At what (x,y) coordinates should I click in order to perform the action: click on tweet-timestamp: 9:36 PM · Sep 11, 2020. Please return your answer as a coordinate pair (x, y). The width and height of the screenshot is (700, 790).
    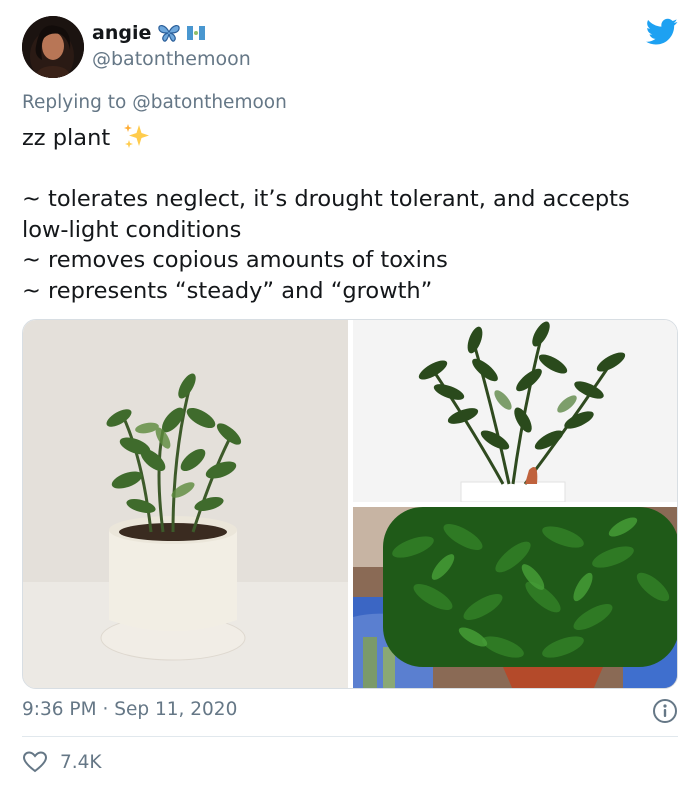
    Looking at the image, I should click on (129, 709).